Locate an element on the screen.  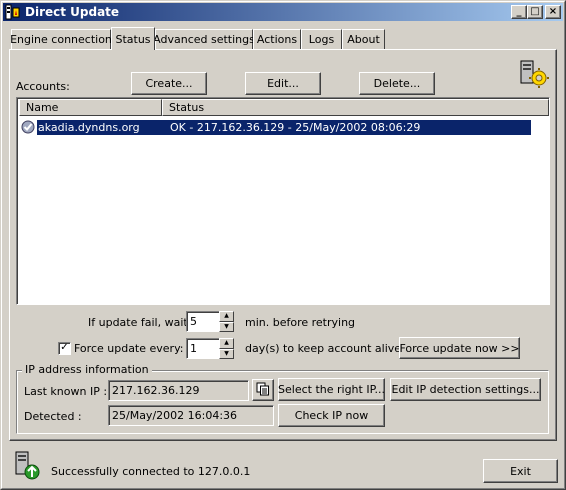
retry-prefix-label: If update fail, wait is located at coordinates (138, 322).